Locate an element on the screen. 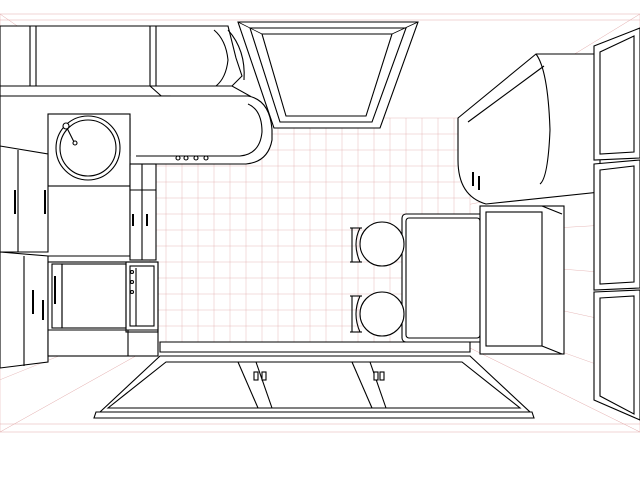  under-counter-cabinet is located at coordinates (143, 212).